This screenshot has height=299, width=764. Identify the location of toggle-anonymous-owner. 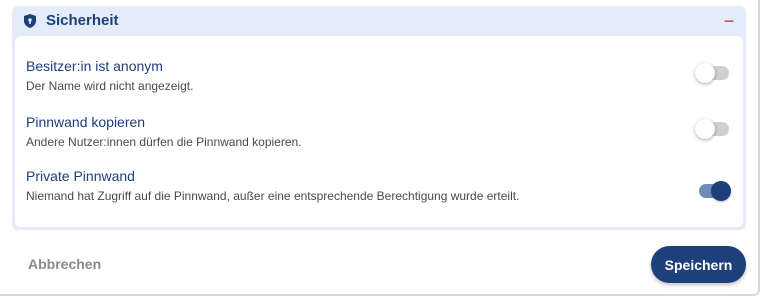
(713, 72).